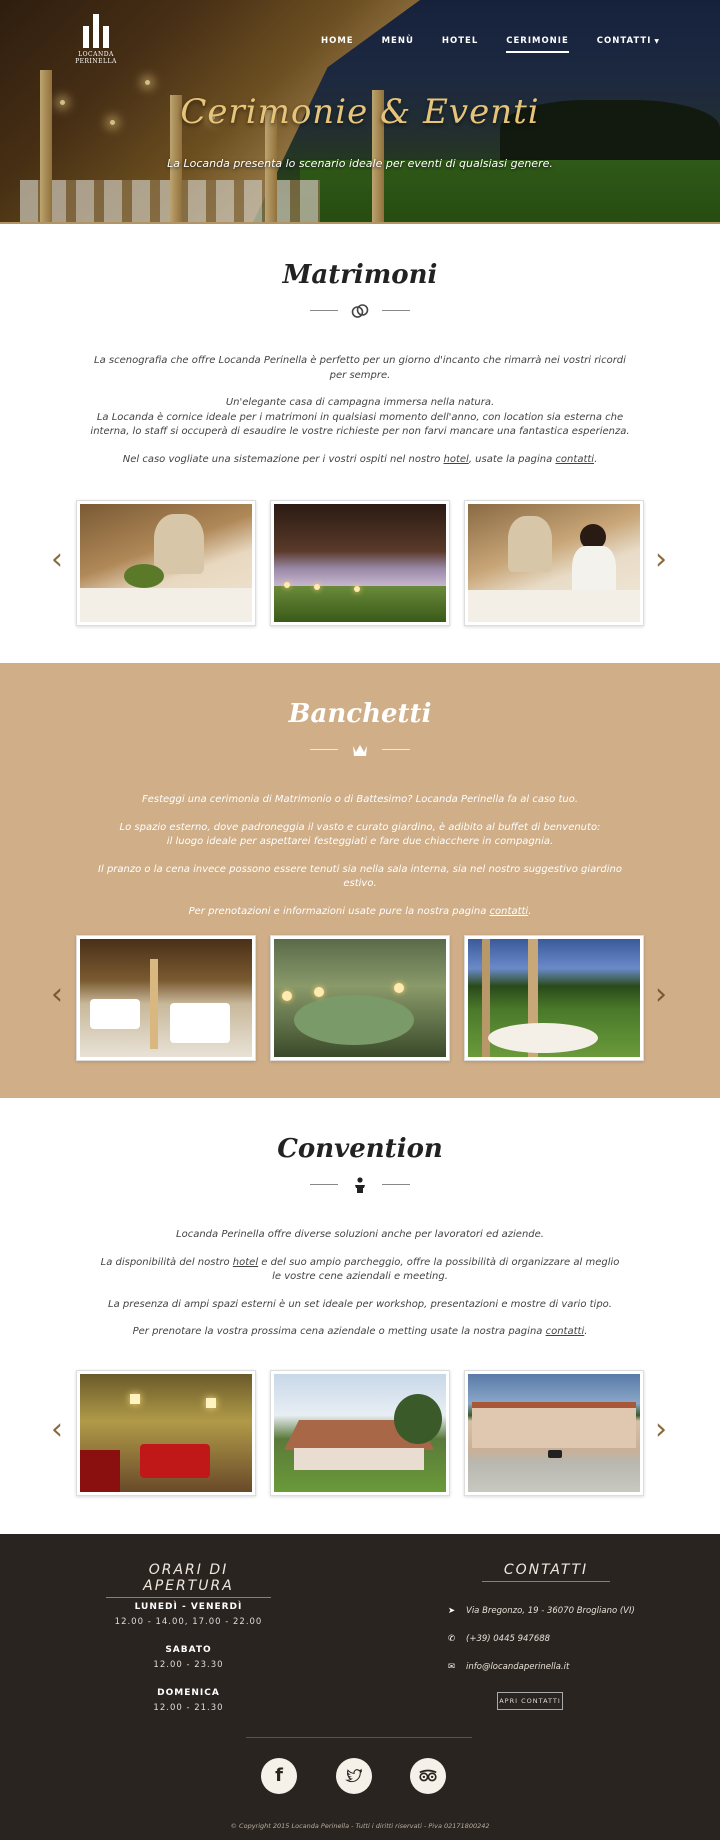 Image resolution: width=720 pixels, height=1840 pixels. Describe the element at coordinates (460, 44) in the screenshot. I see `nav-hotel: HOTEL` at that location.